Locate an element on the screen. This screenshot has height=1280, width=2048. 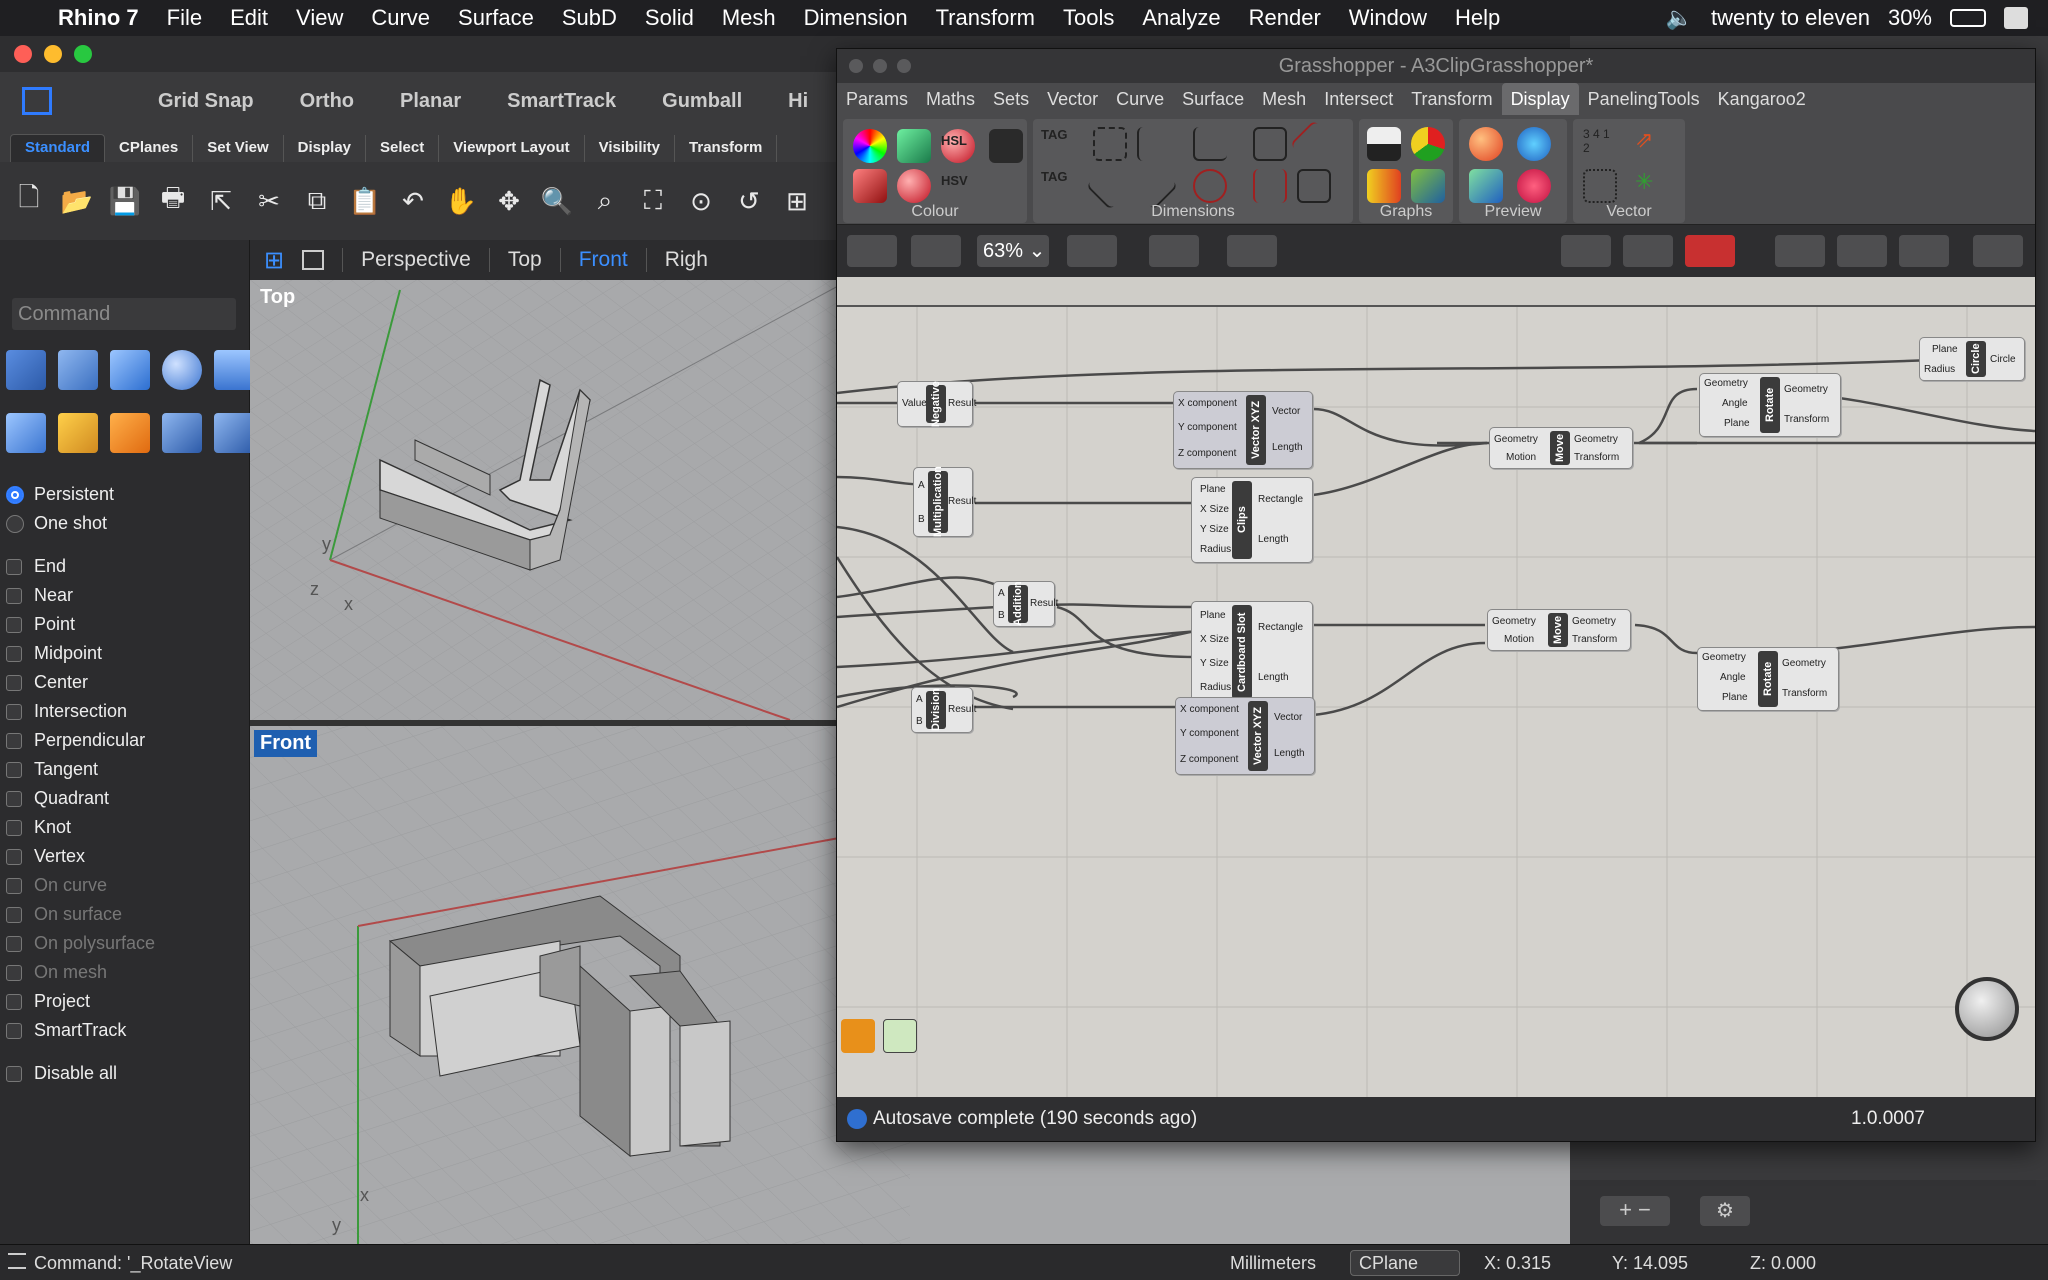
menu-transform: Transform is located at coordinates (985, 18).